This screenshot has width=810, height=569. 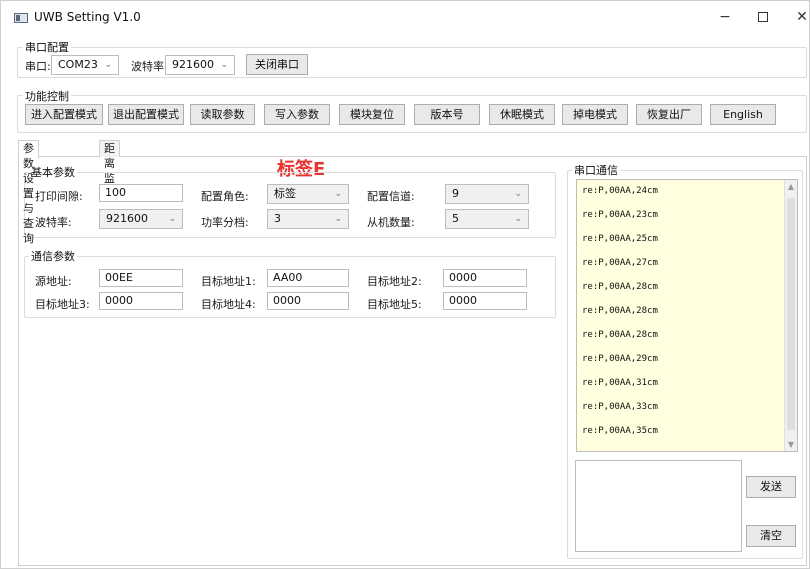 What do you see at coordinates (59, 196) in the screenshot?
I see `print-interval-label: 打印间隙:` at bounding box center [59, 196].